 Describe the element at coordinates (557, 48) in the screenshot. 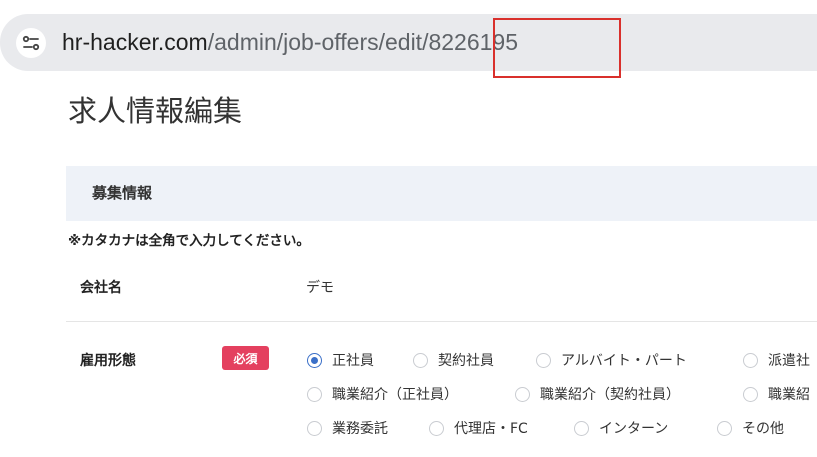

I see `highlight-box` at that location.